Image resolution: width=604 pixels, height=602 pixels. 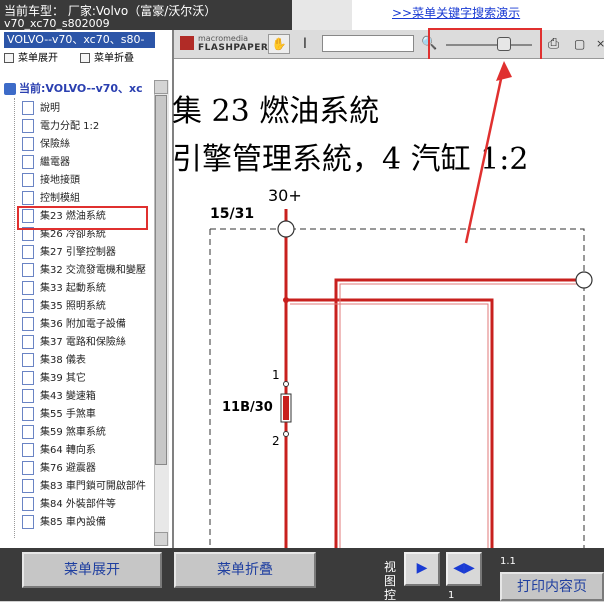 I want to click on view-control-label: 视图控, so click(x=390, y=581).